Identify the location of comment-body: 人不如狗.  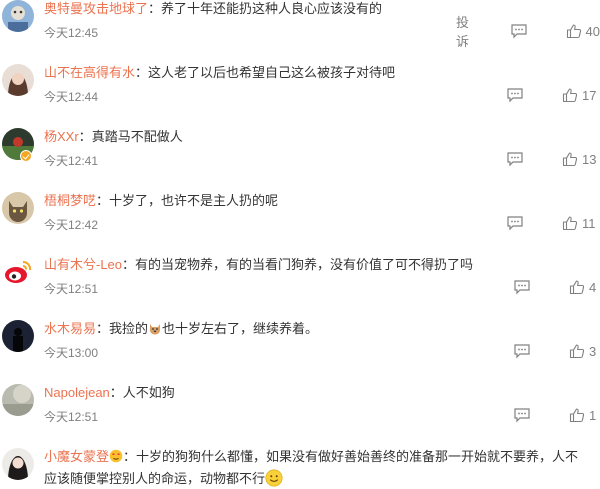
(148, 392).